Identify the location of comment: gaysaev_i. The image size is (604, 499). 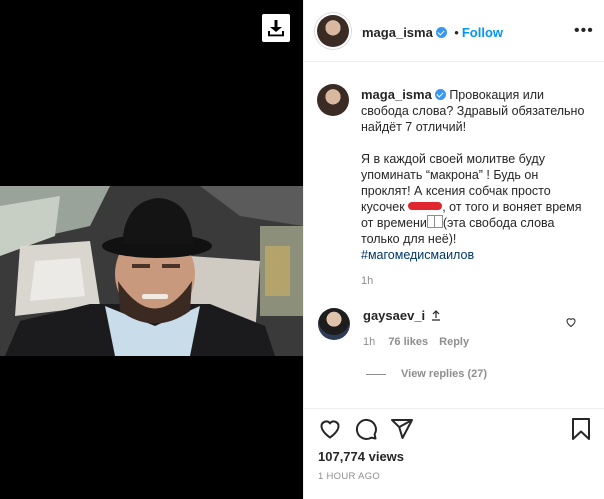
(402, 315).